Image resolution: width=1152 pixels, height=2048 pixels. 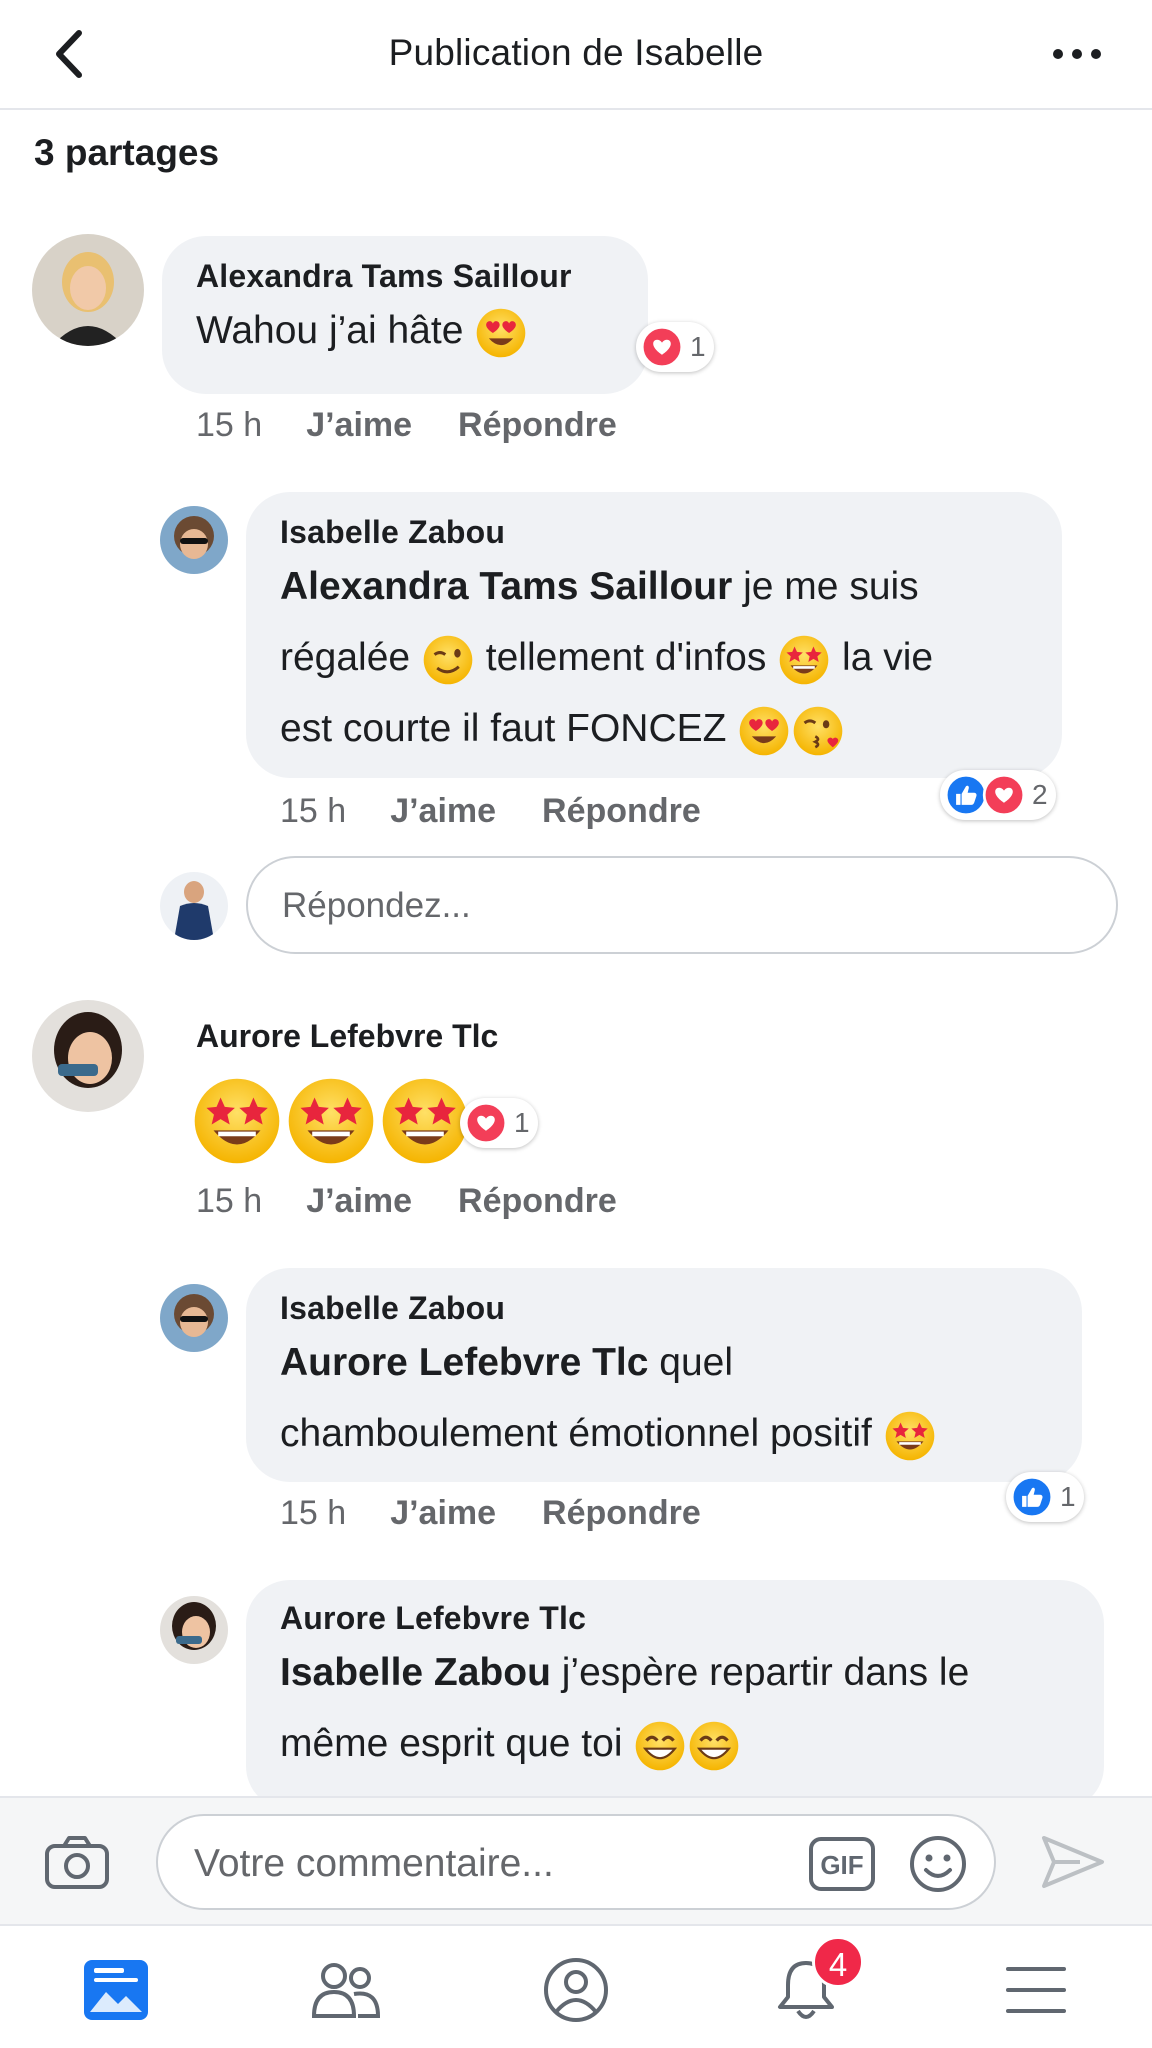 I want to click on smiley-icon, so click(x=938, y=1864).